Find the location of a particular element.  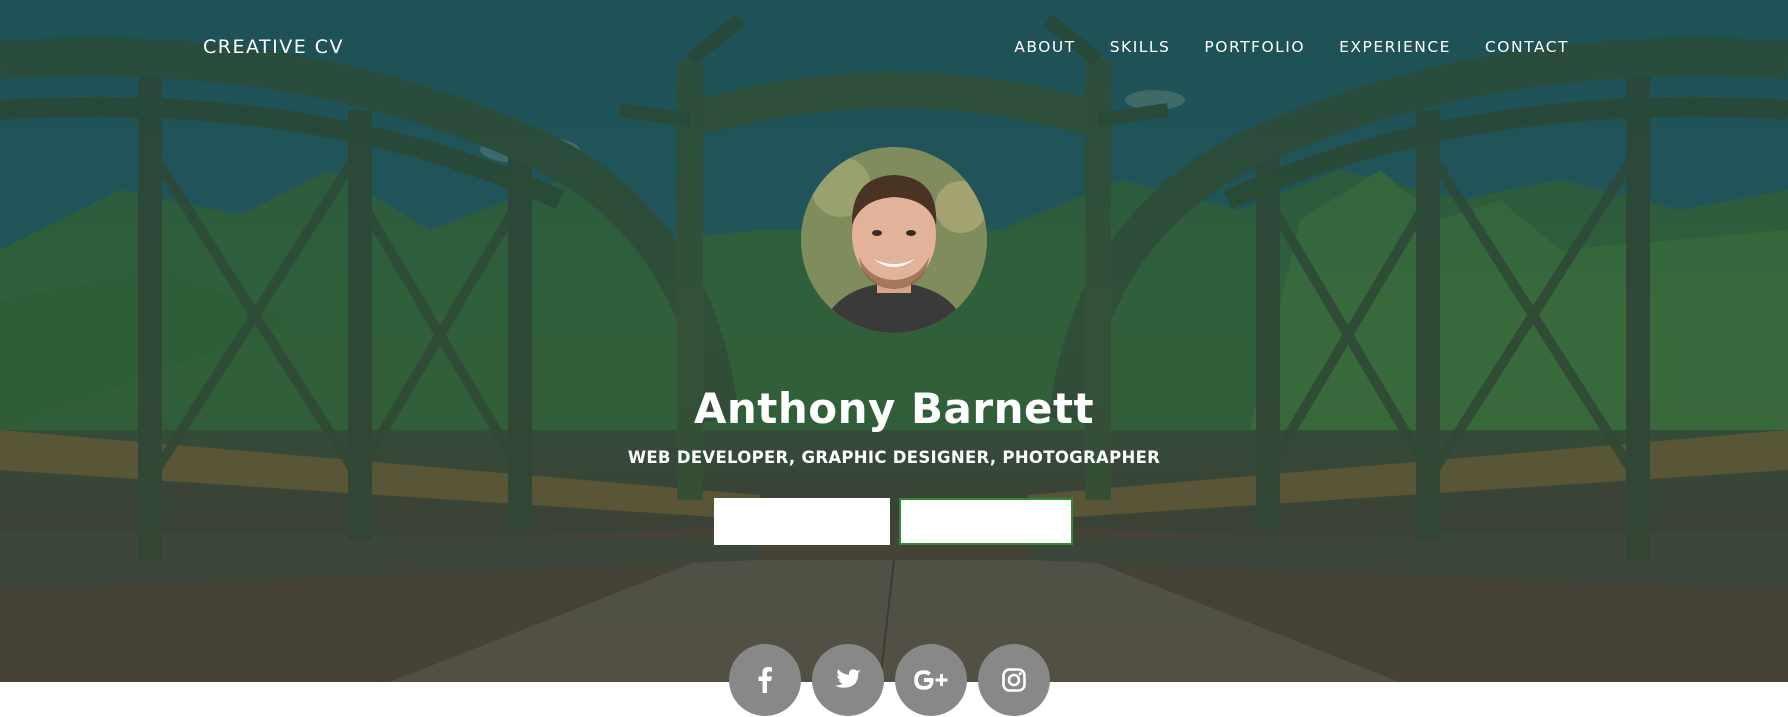

primary-button is located at coordinates (802, 521).